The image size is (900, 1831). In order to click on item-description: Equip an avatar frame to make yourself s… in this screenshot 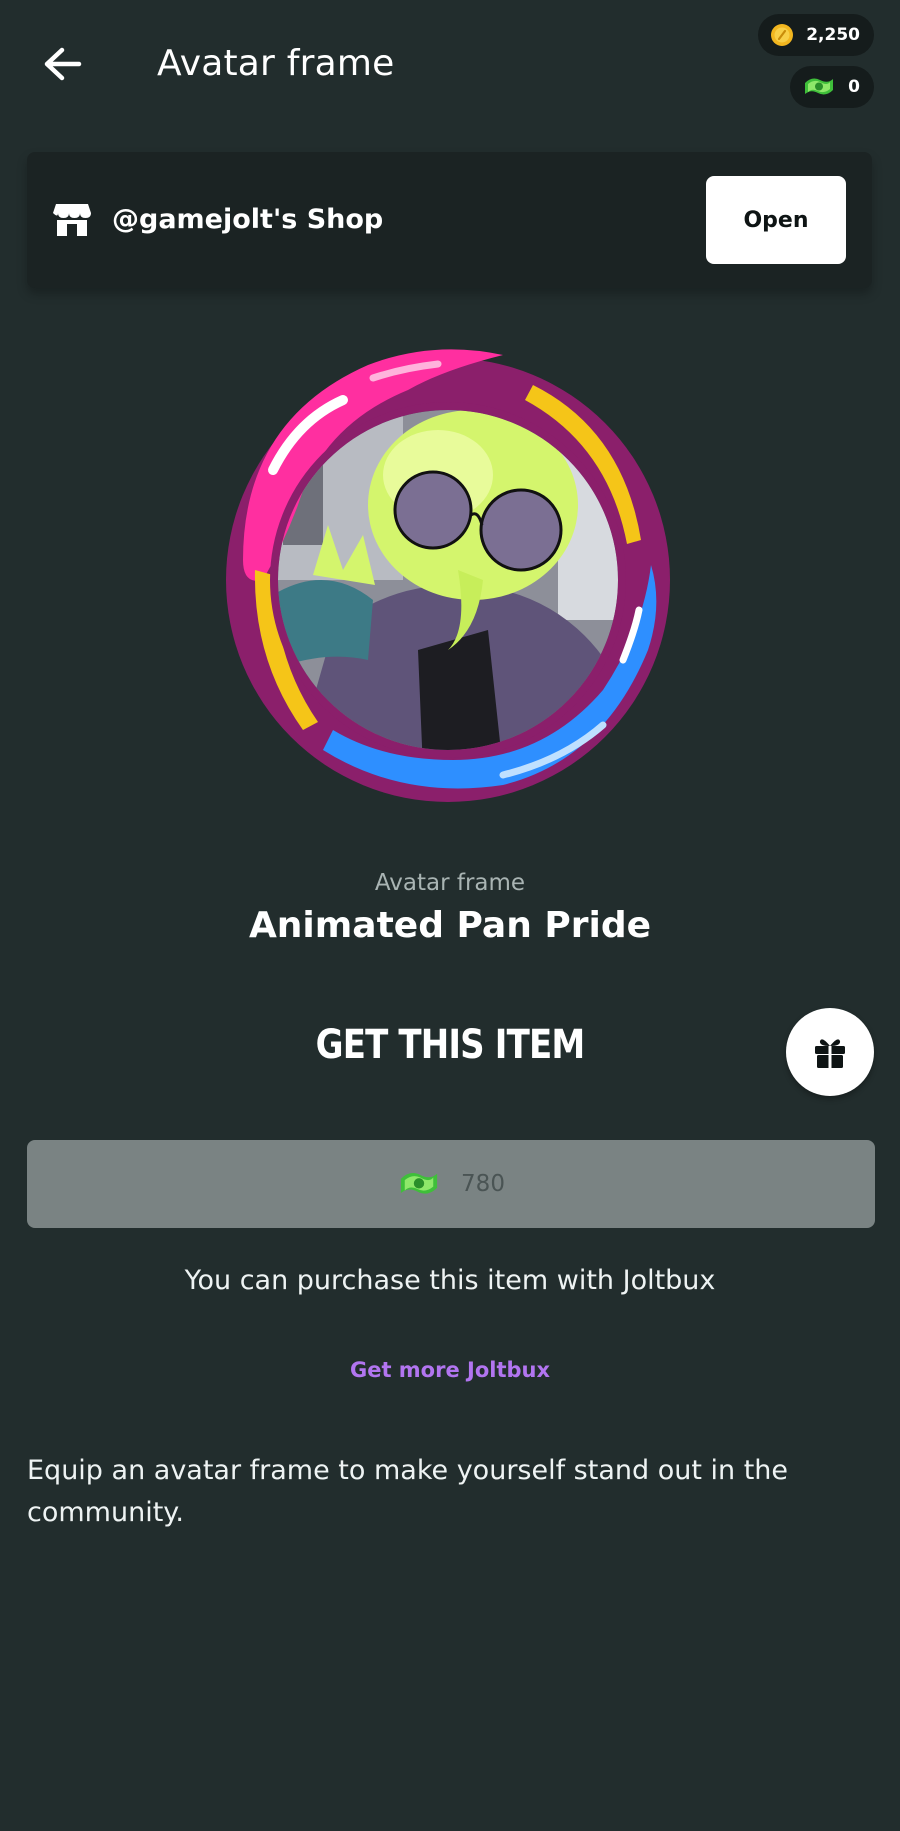, I will do `click(408, 1491)`.